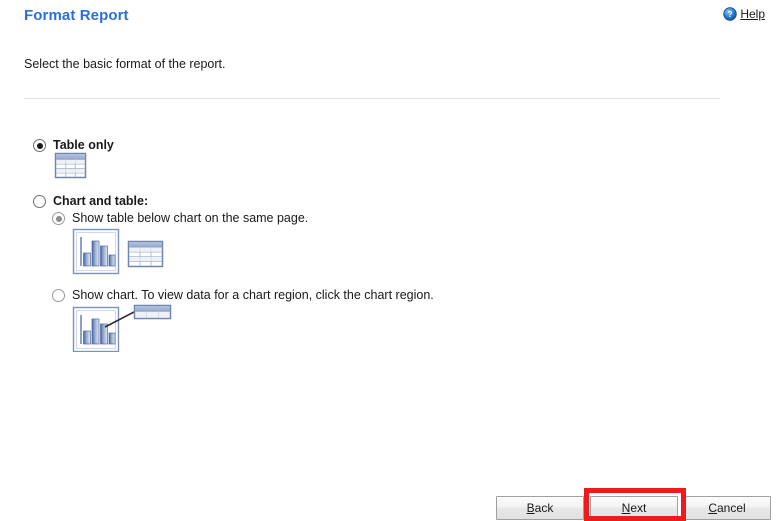 The width and height of the screenshot is (777, 521). What do you see at coordinates (39, 145) in the screenshot?
I see `radio-indicator-table-only` at bounding box center [39, 145].